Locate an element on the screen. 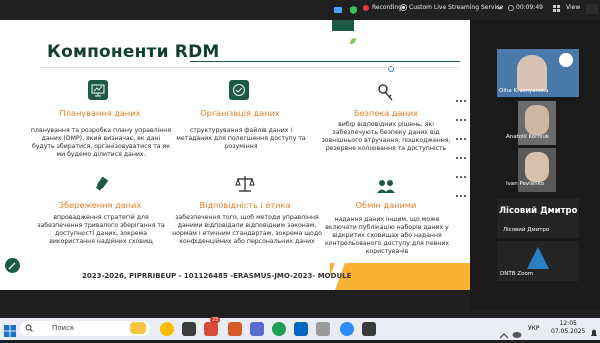 This screenshot has width=600, height=343. key-lock-icon is located at coordinates (385, 95).